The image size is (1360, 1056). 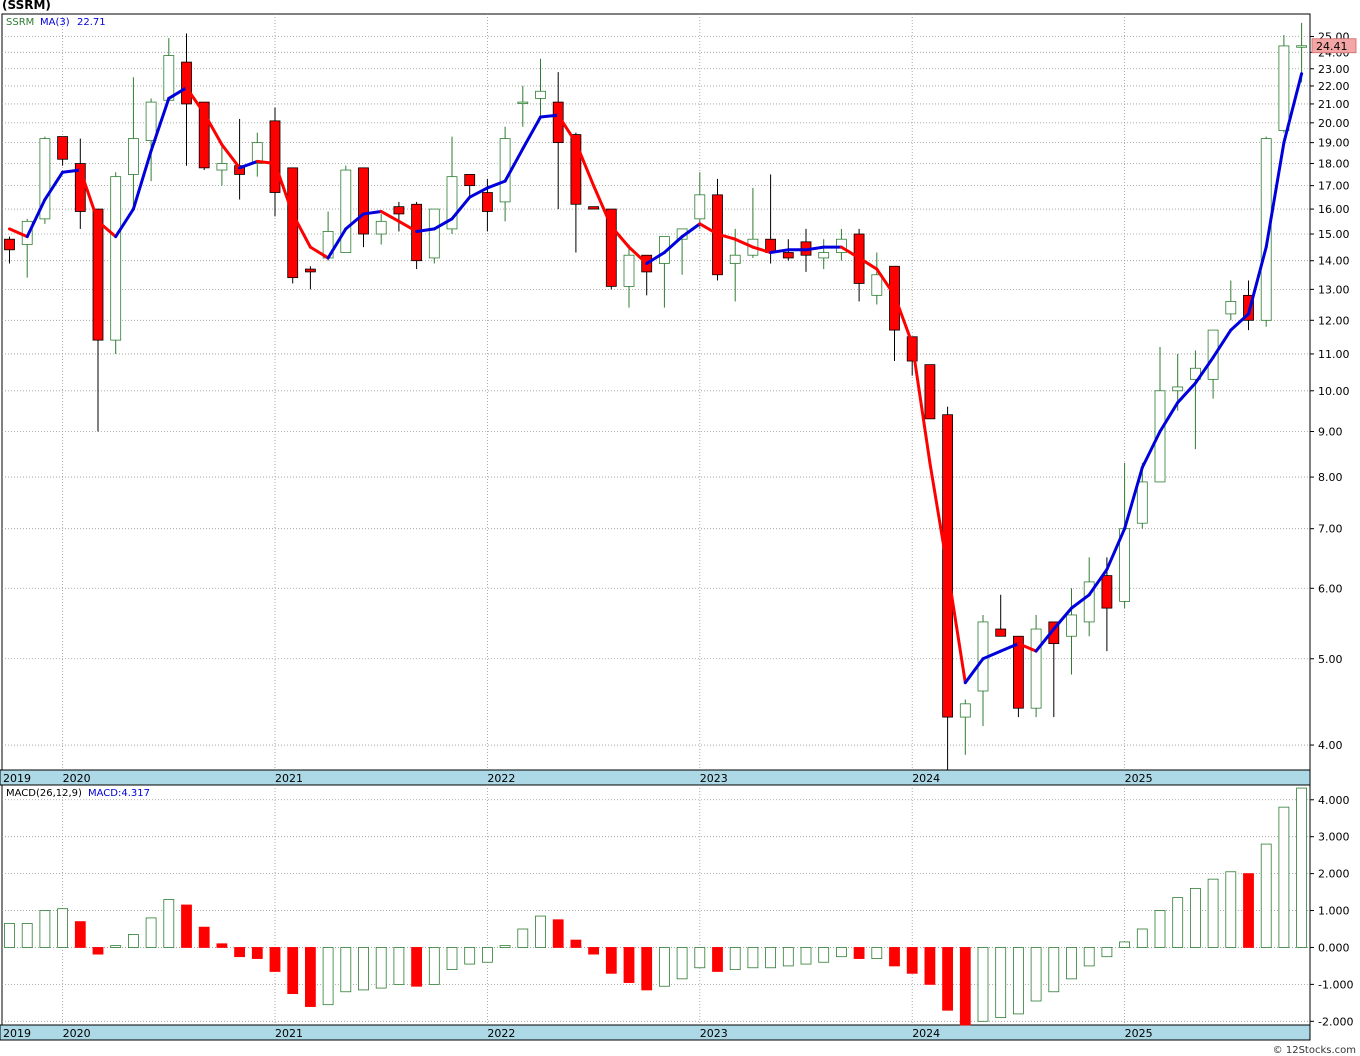 What do you see at coordinates (1334, 911) in the screenshot?
I see `macd-y-tick-label: 1.000` at bounding box center [1334, 911].